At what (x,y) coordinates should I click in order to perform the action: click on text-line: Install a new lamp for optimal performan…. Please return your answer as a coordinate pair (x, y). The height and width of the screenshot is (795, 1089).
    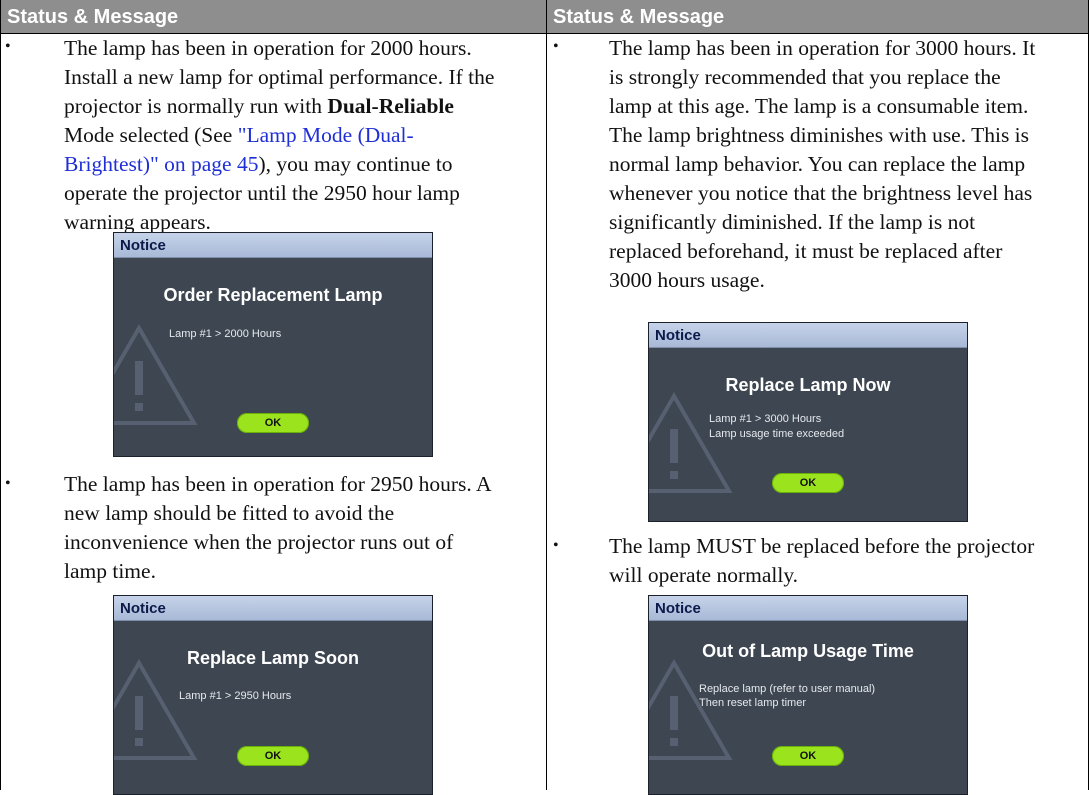
    Looking at the image, I should click on (279, 77).